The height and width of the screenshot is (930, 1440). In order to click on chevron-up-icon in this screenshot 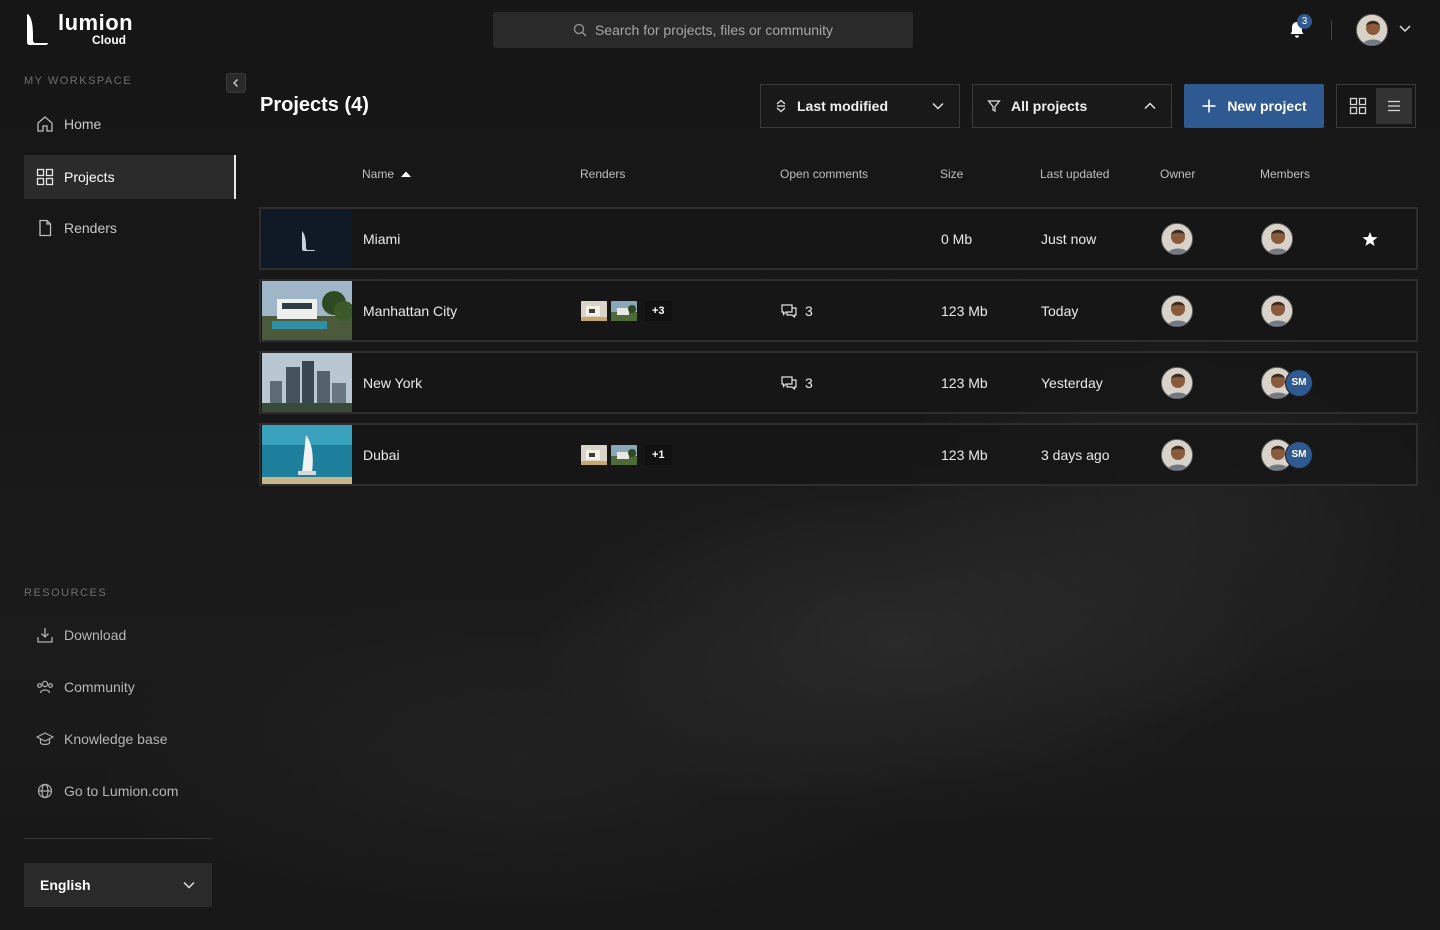, I will do `click(1150, 106)`.